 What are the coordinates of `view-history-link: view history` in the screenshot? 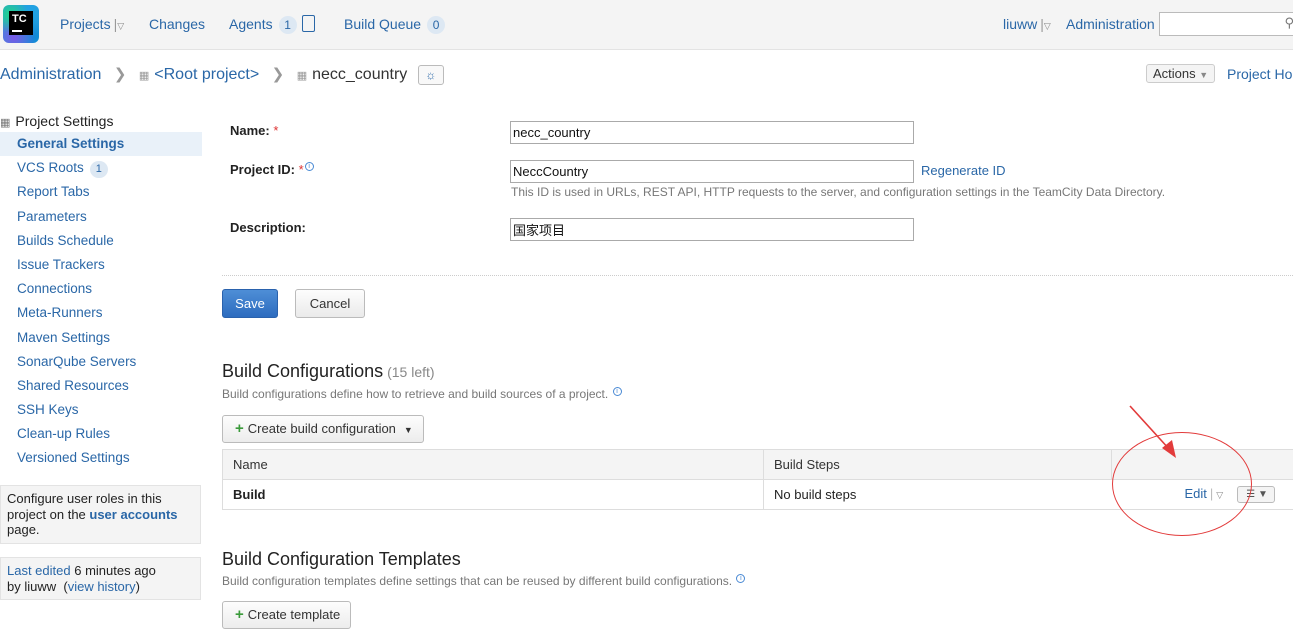 It's located at (102, 586).